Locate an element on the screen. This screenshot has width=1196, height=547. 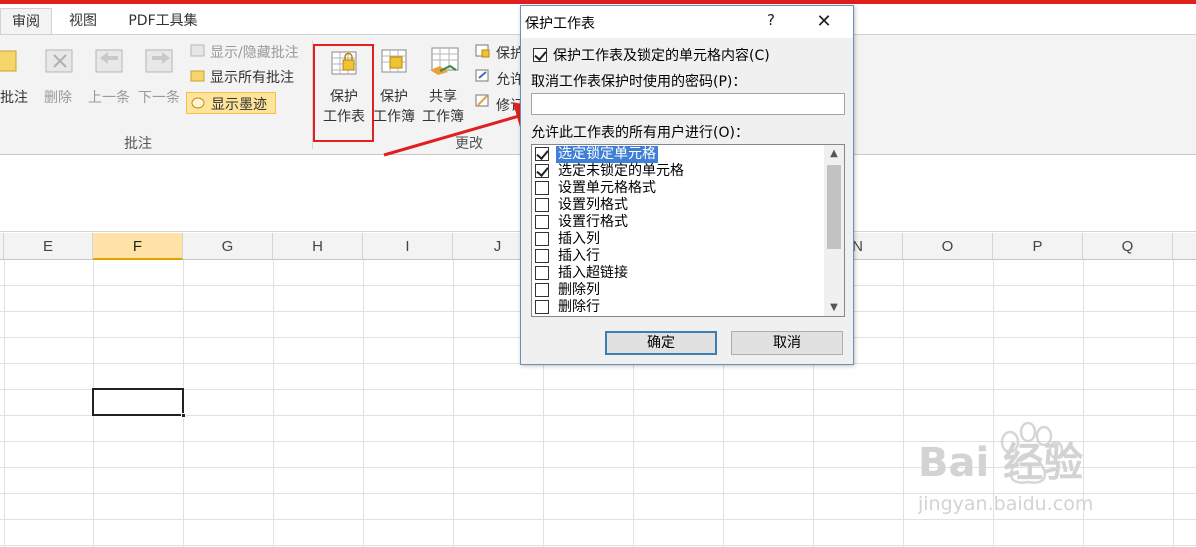
baidu-jingyan-watermark: Bai 经验 jingyan.baidu.com is located at coordinates (1047, 475).